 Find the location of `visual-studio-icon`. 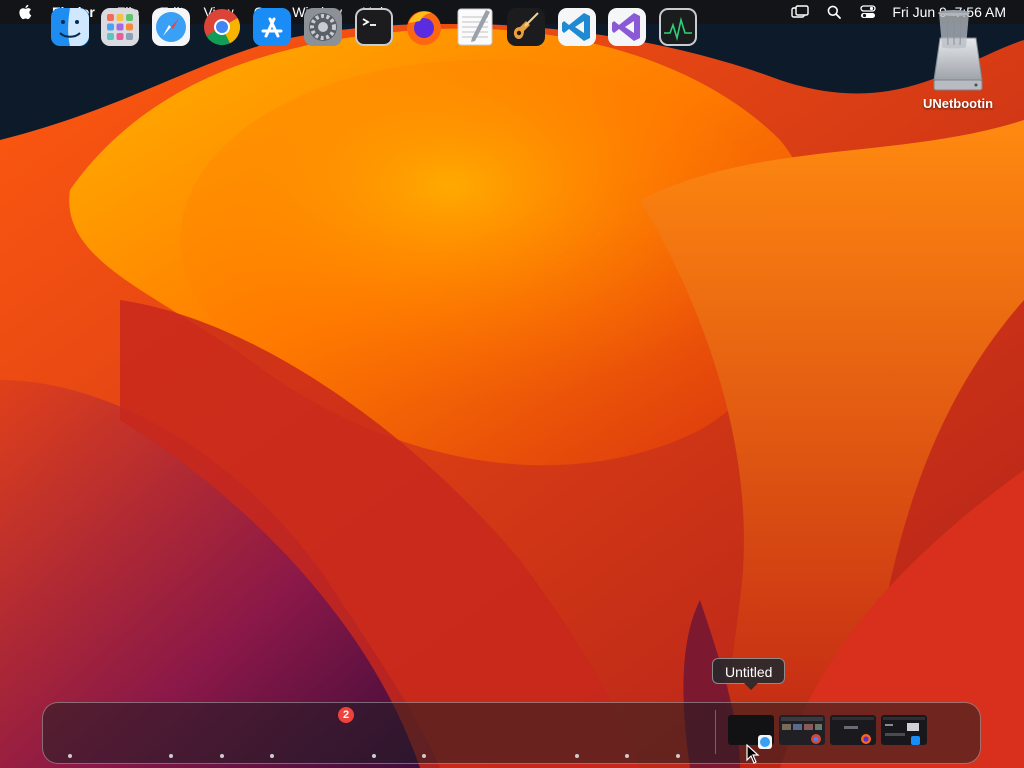

visual-studio-icon is located at coordinates (627, 29).